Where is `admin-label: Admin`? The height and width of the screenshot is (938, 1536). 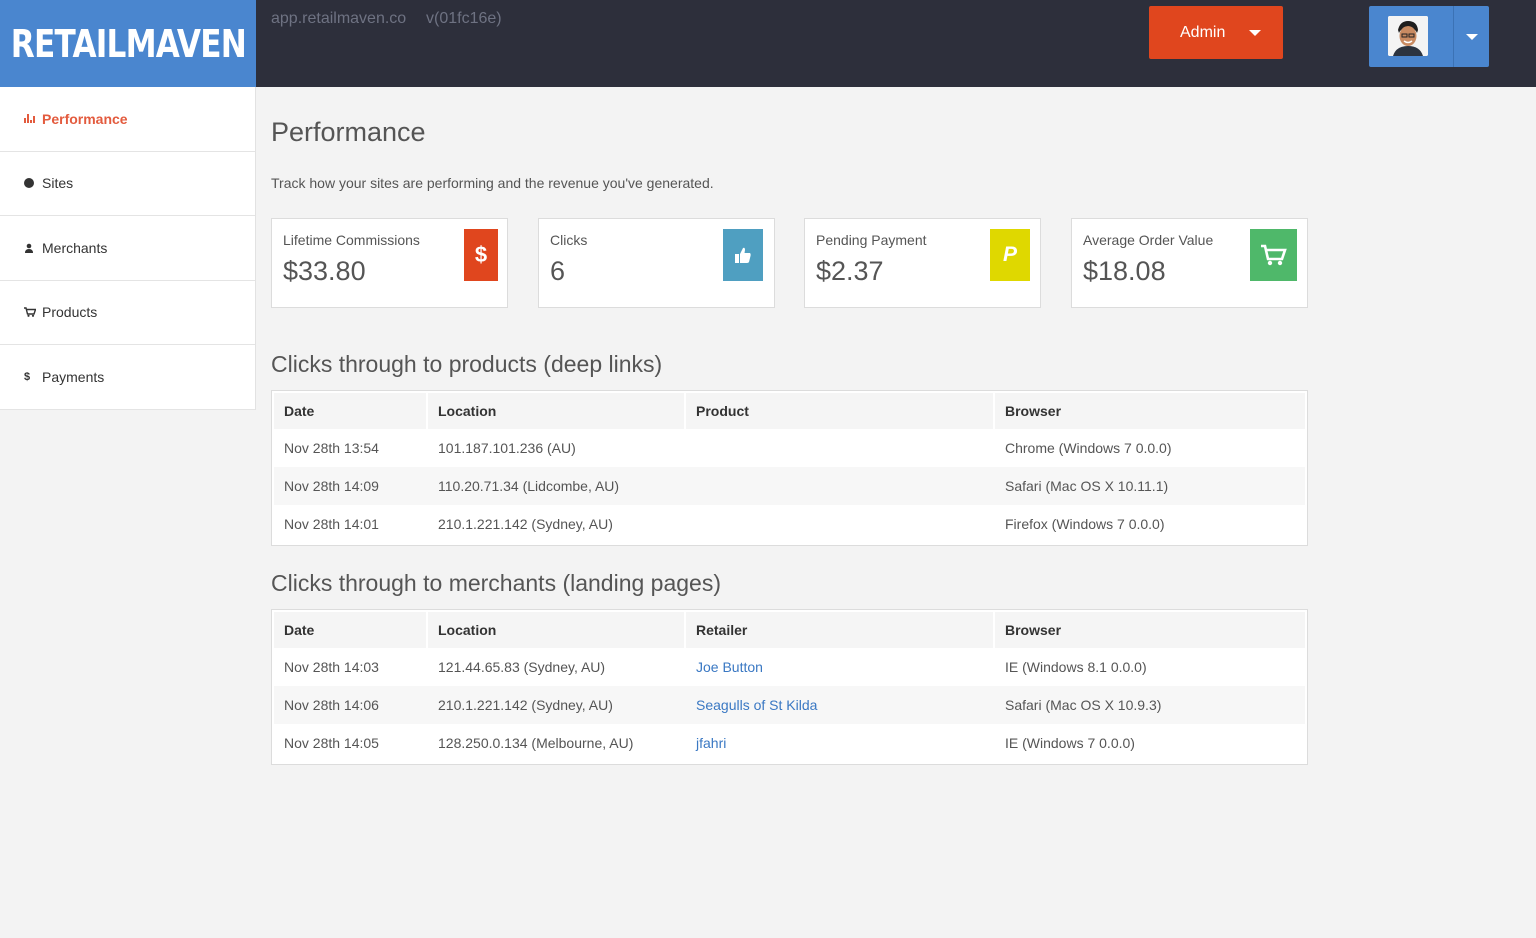 admin-label: Admin is located at coordinates (1203, 32).